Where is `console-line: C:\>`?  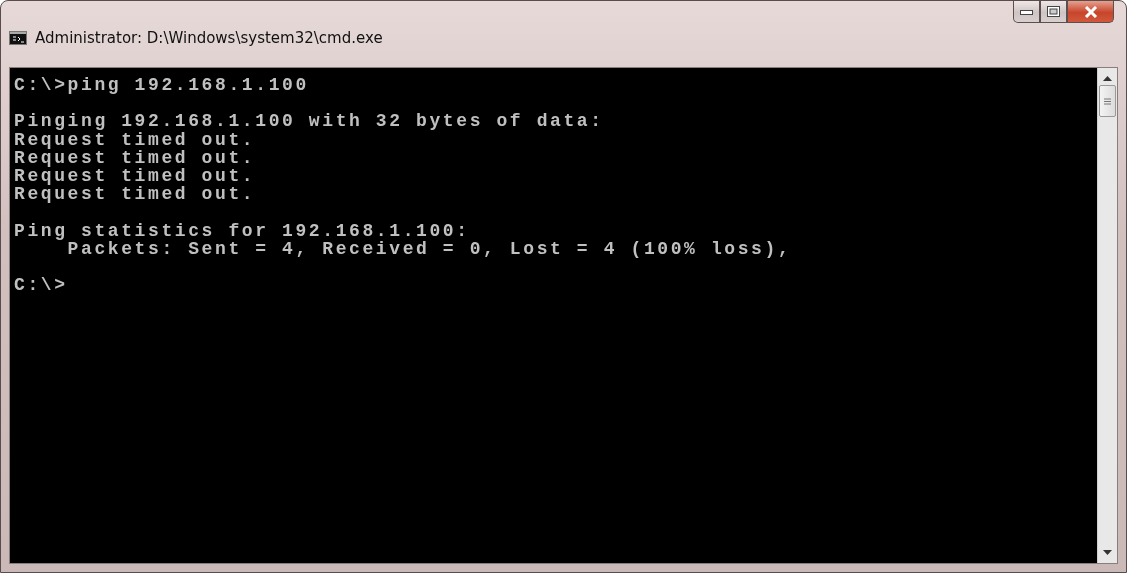 console-line: C:\> is located at coordinates (41, 285).